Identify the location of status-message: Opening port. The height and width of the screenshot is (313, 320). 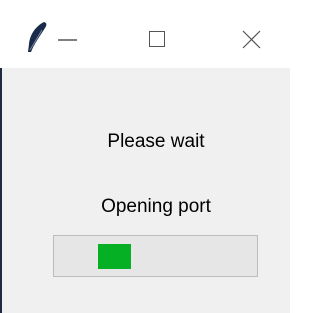
(156, 206).